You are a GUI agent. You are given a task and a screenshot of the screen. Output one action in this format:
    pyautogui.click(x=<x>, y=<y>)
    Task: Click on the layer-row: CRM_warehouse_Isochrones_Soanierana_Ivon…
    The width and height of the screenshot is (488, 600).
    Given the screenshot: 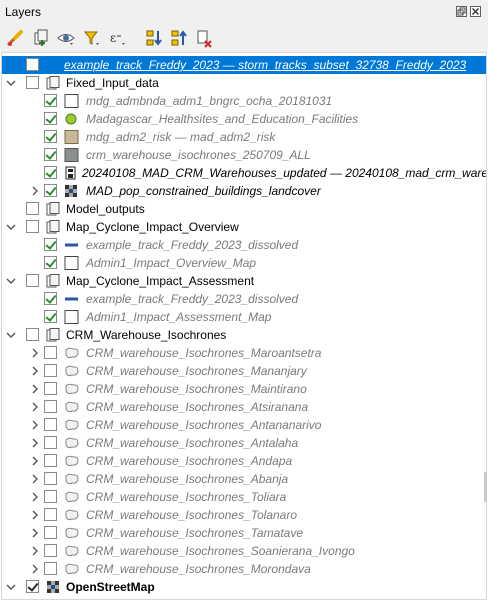 What is the action you would take?
    pyautogui.click(x=244, y=551)
    